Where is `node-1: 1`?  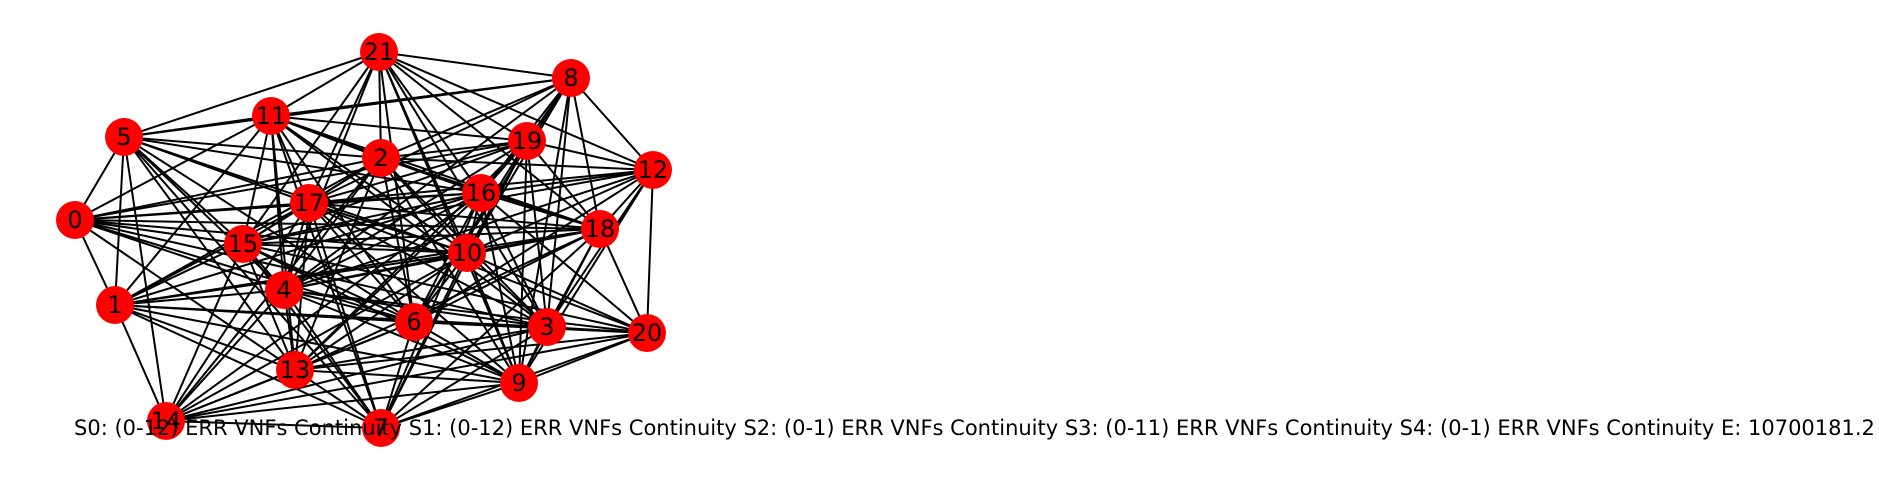 node-1: 1 is located at coordinates (115, 305).